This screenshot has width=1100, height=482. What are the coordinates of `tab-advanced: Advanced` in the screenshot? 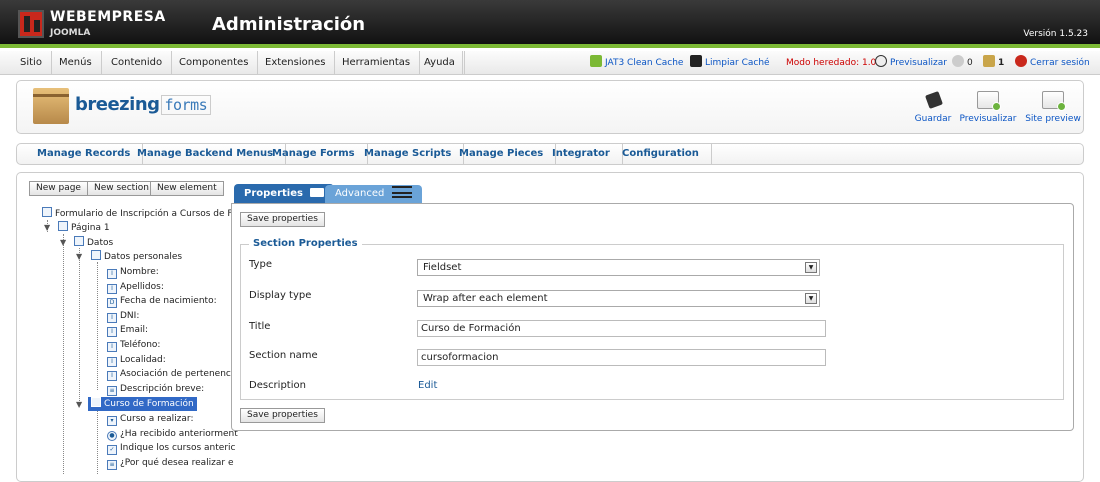 It's located at (373, 194).